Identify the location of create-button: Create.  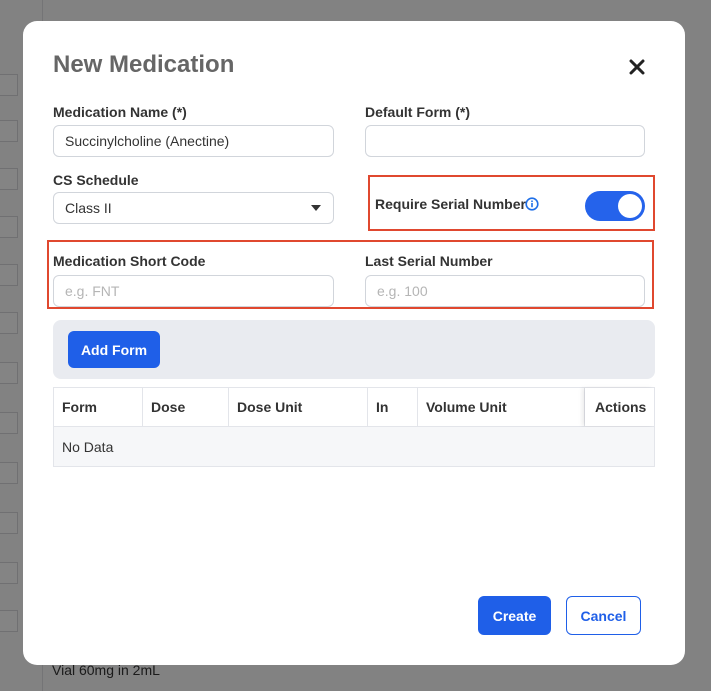
(514, 615).